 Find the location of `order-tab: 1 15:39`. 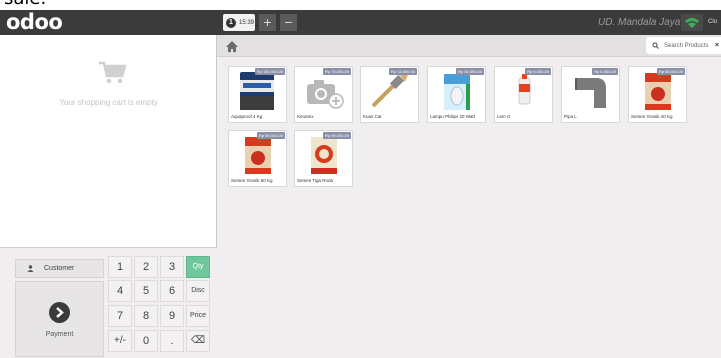

order-tab: 1 15:39 is located at coordinates (239, 22).